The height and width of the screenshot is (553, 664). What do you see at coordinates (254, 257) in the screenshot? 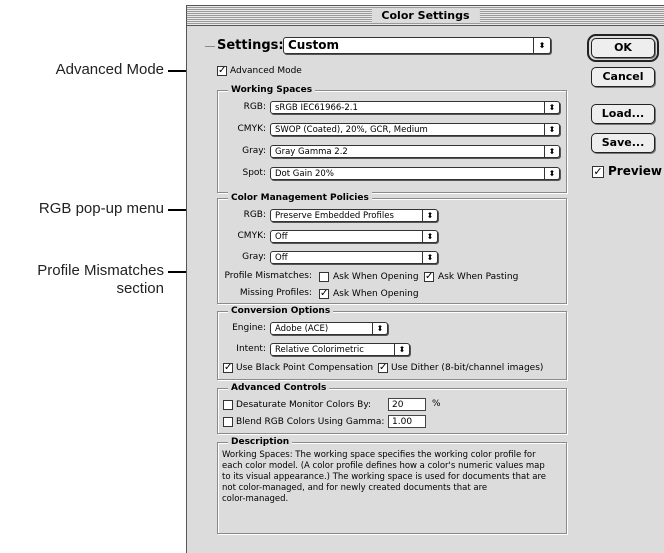
I see `policy-gray-label: Gray:` at bounding box center [254, 257].